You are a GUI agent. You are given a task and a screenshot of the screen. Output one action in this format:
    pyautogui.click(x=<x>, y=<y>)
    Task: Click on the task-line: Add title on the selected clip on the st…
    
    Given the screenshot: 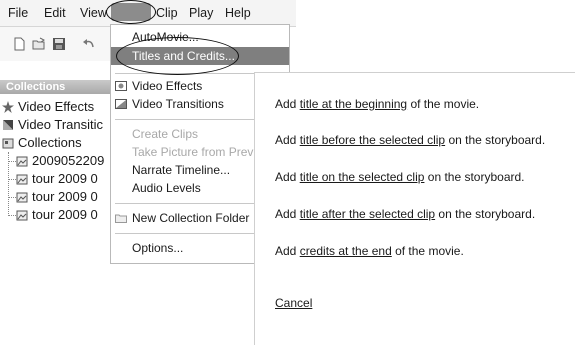 What is the action you would take?
    pyautogui.click(x=400, y=177)
    